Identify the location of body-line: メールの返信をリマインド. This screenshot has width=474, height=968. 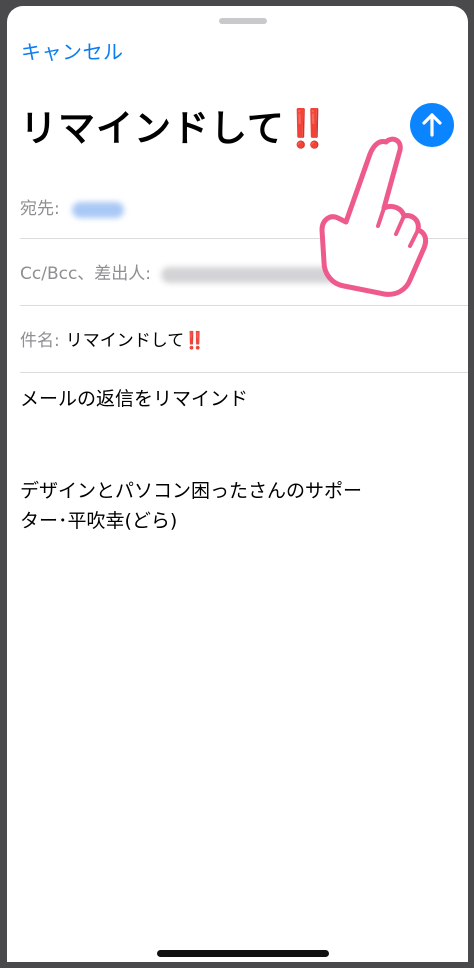
(134, 399).